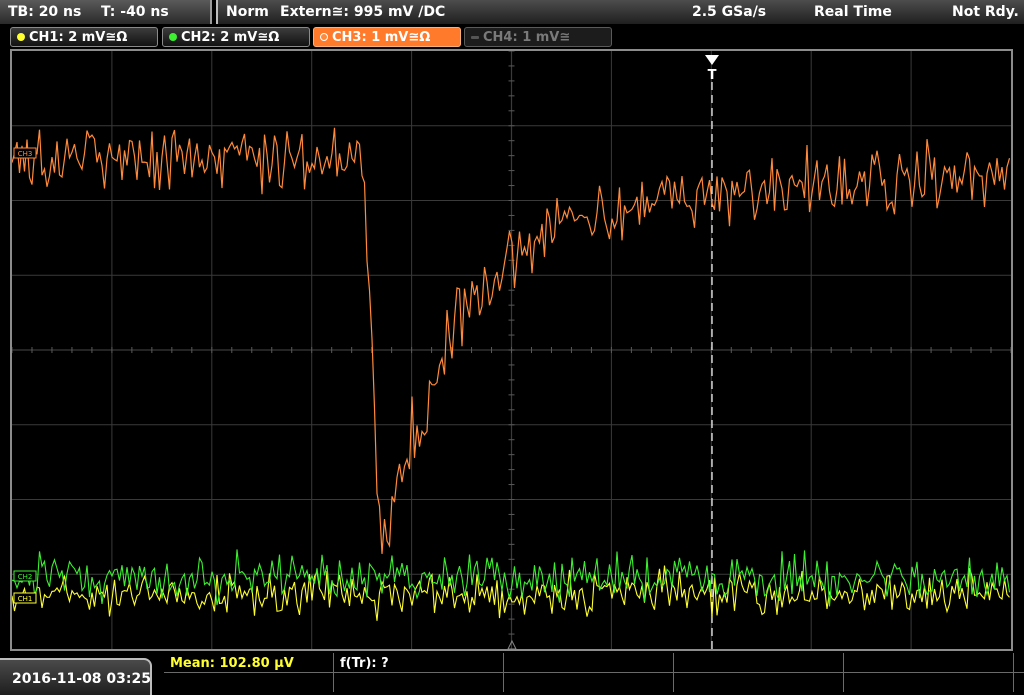  Describe the element at coordinates (230, 37) in the screenshot. I see `ch2-label: CH2: 2 mV≅Ω` at that location.